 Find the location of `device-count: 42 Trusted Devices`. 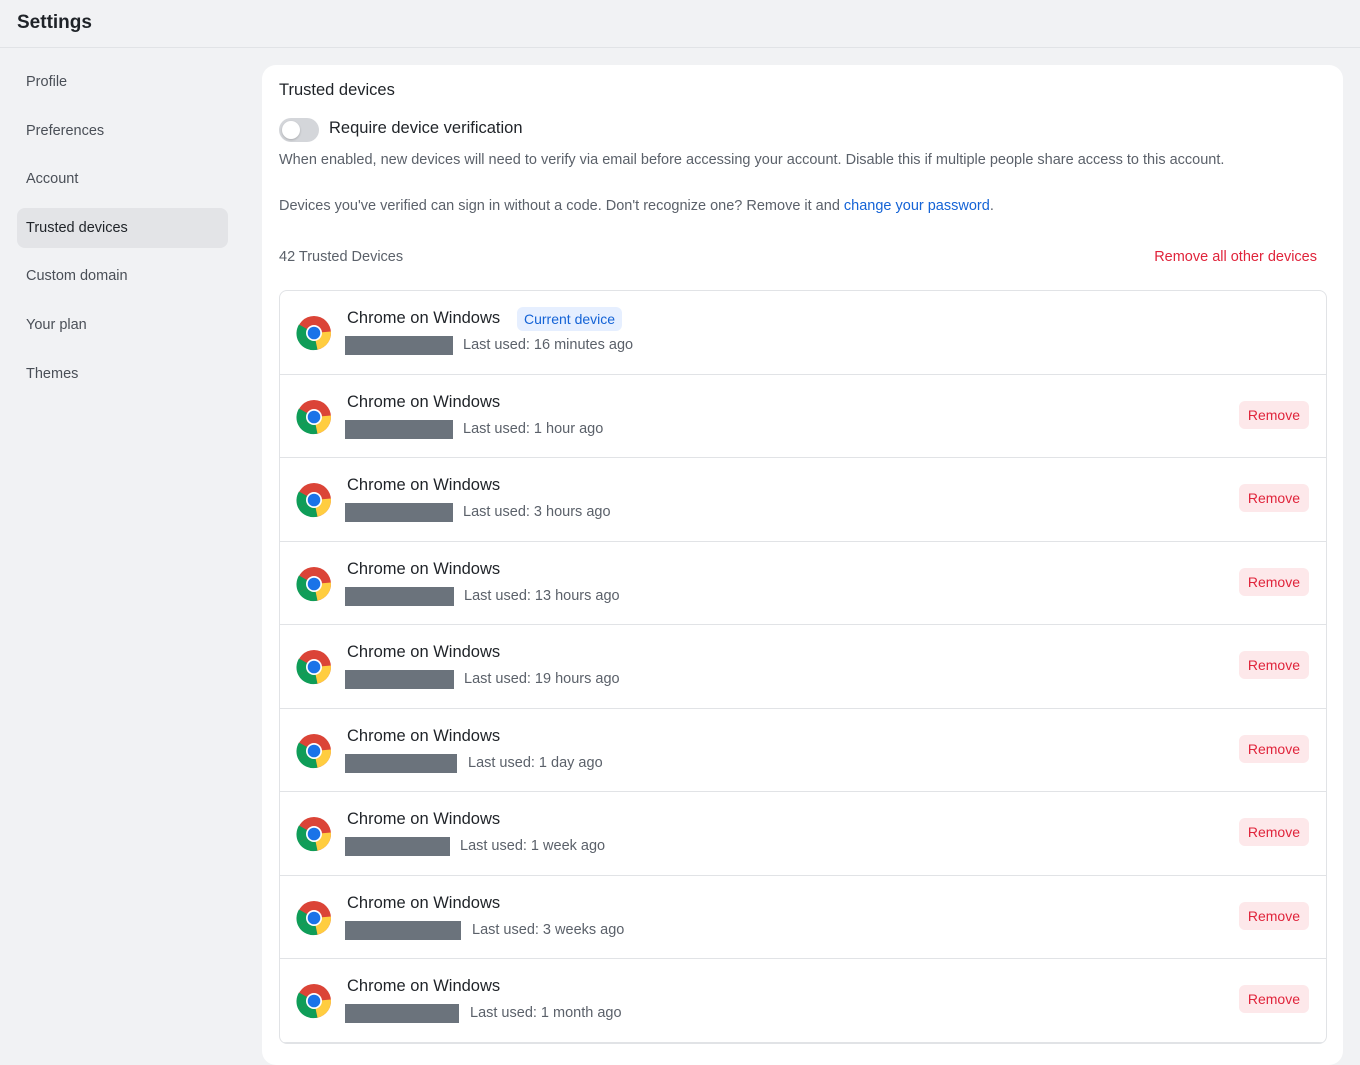

device-count: 42 Trusted Devices is located at coordinates (341, 257).